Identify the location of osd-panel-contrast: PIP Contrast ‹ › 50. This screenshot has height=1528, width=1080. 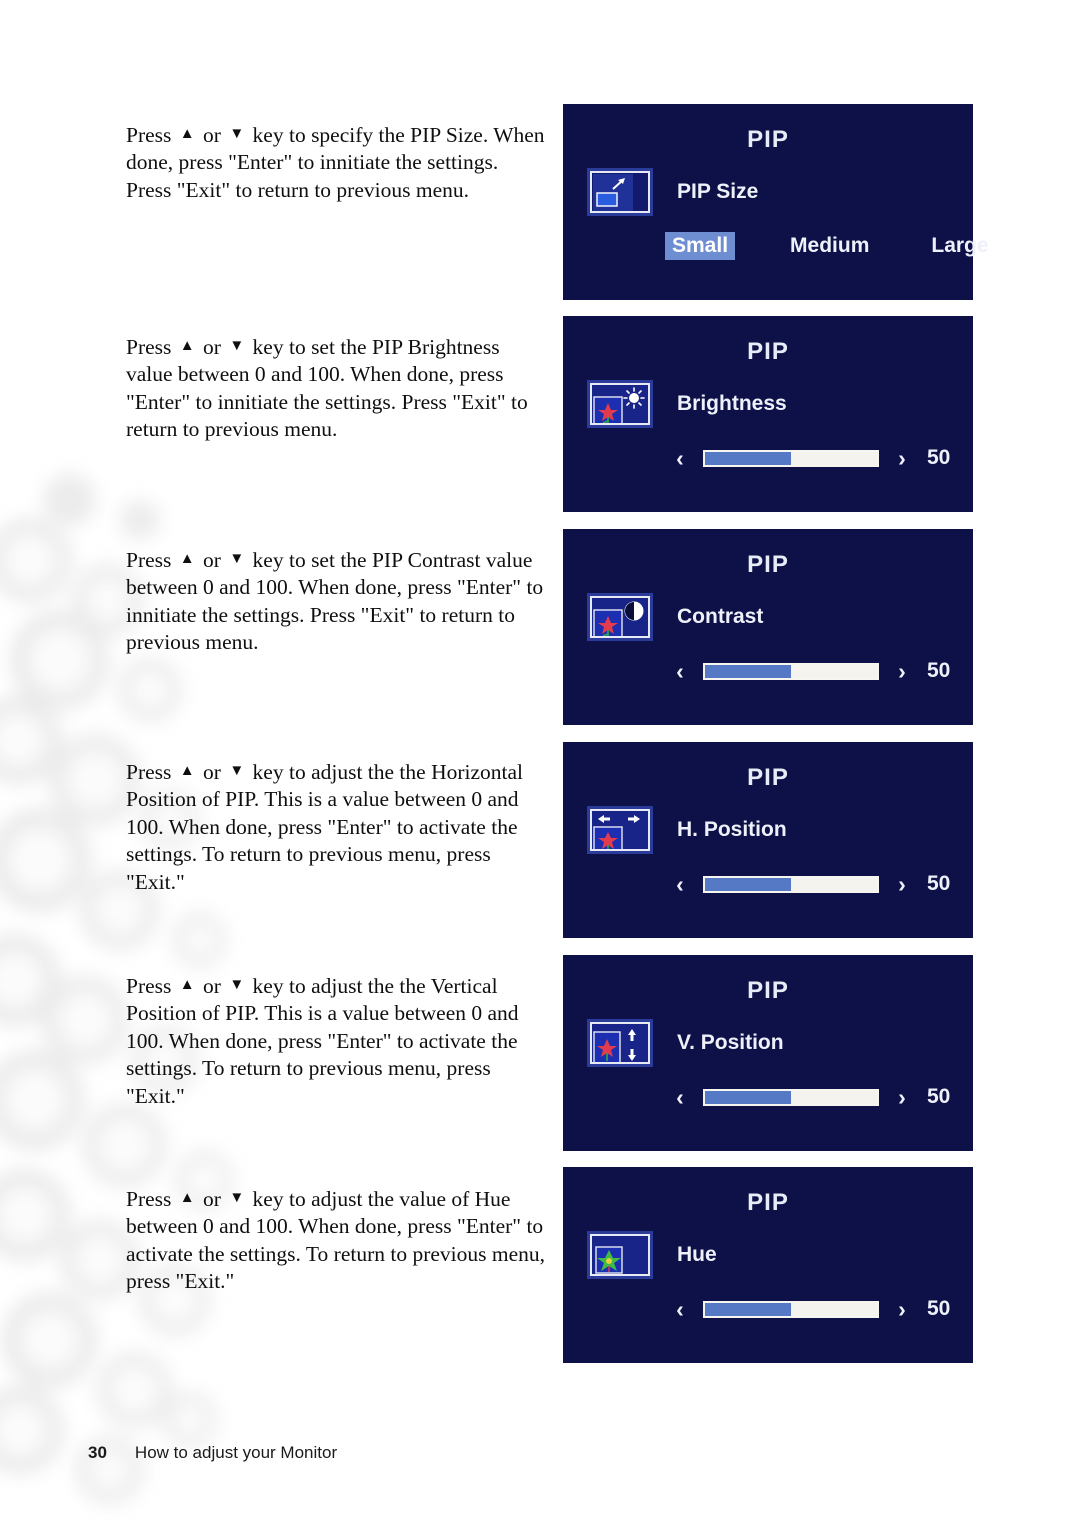
(768, 627).